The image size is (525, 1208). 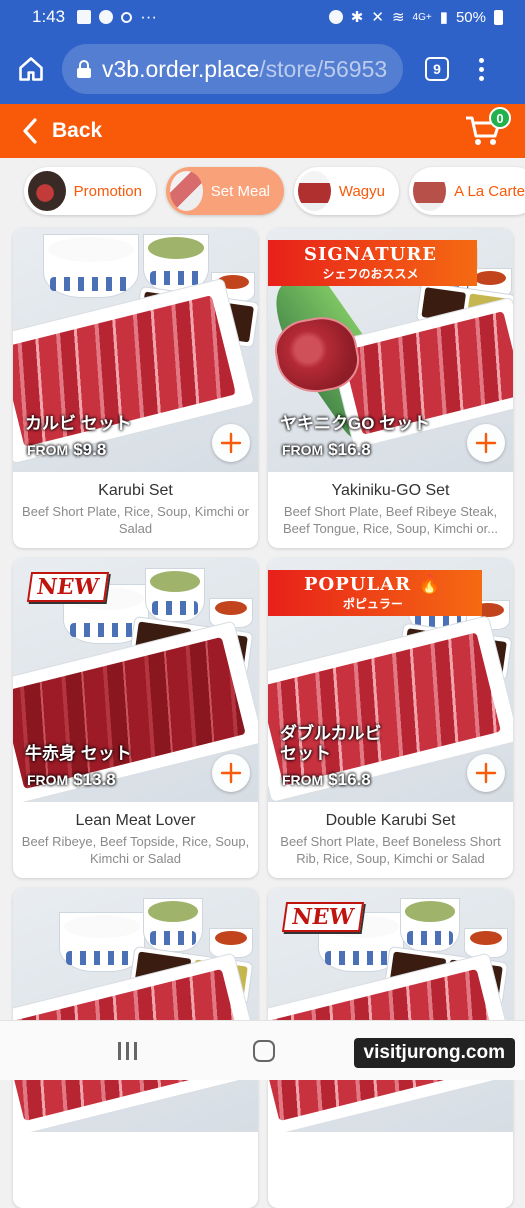 What do you see at coordinates (335, 17) in the screenshot?
I see `alarm-icon` at bounding box center [335, 17].